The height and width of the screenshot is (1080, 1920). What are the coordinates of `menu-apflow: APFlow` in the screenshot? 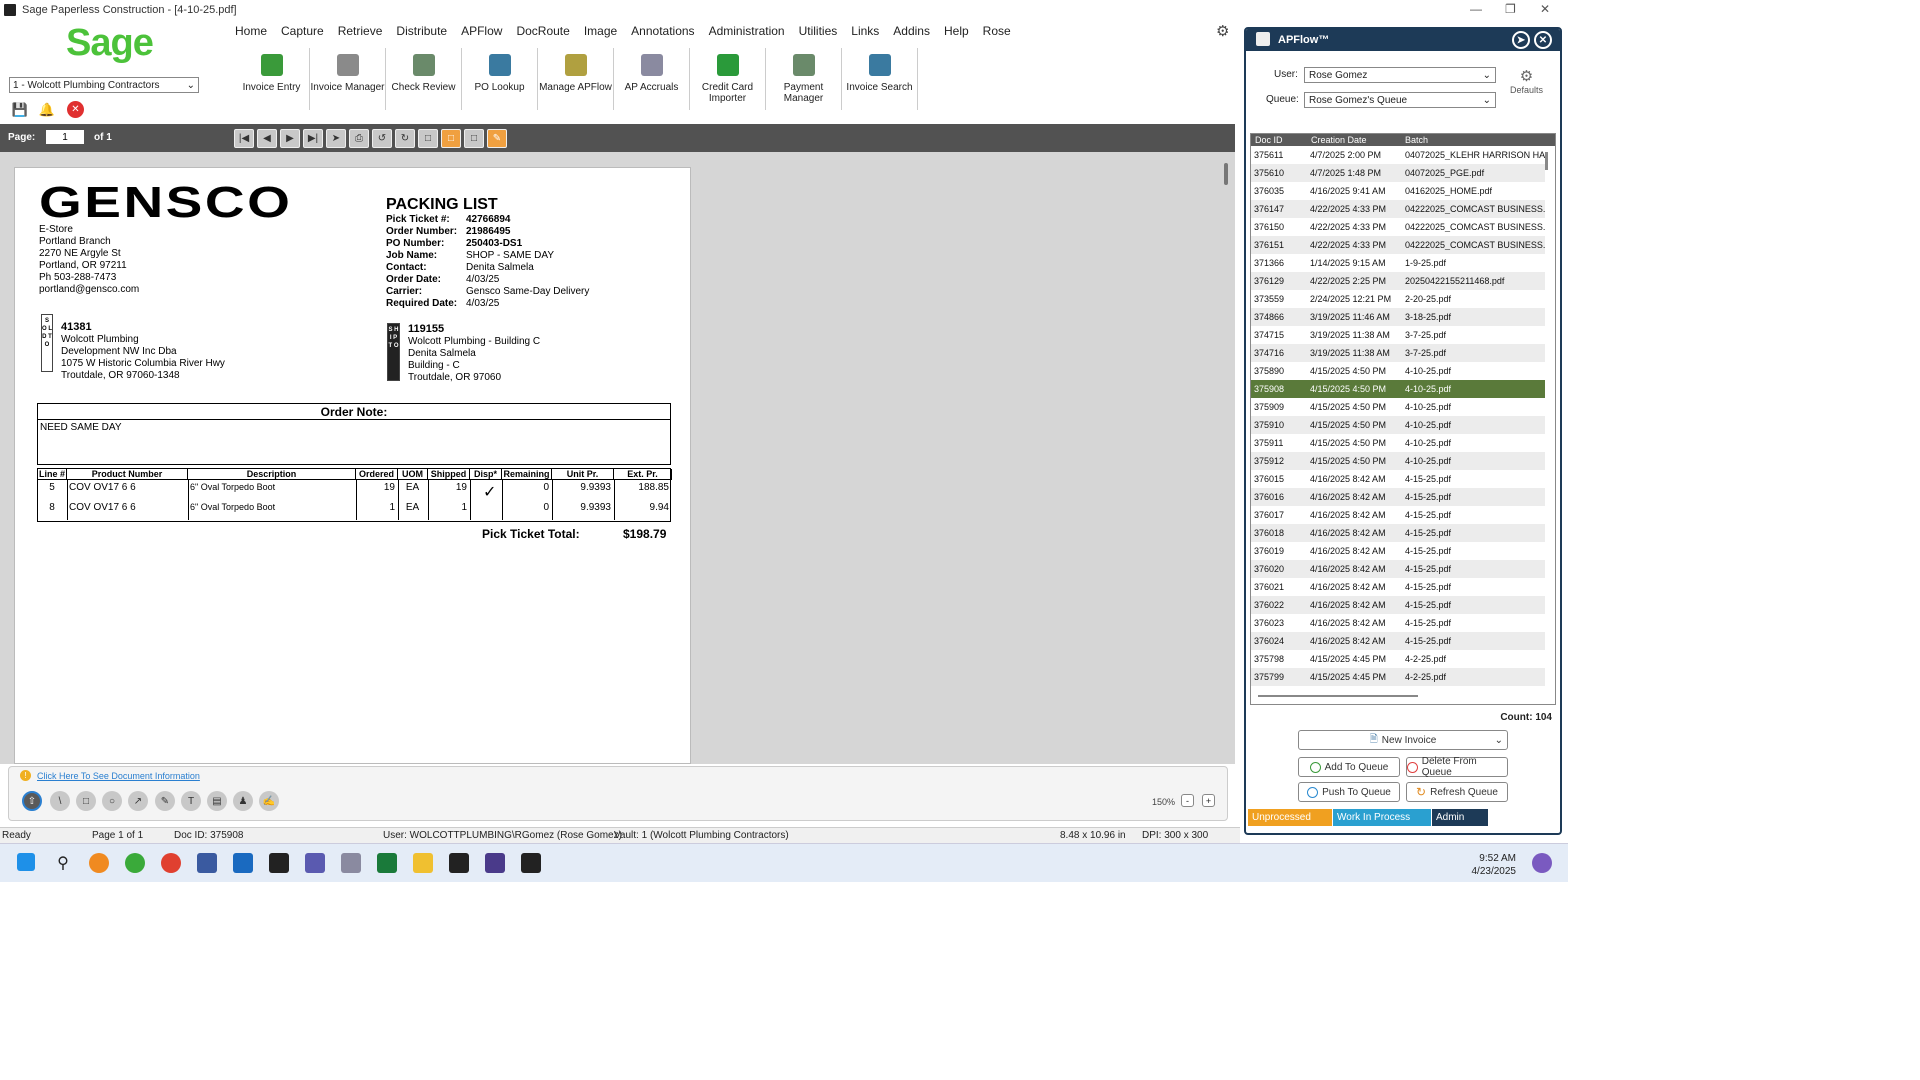 It's located at (481, 32).